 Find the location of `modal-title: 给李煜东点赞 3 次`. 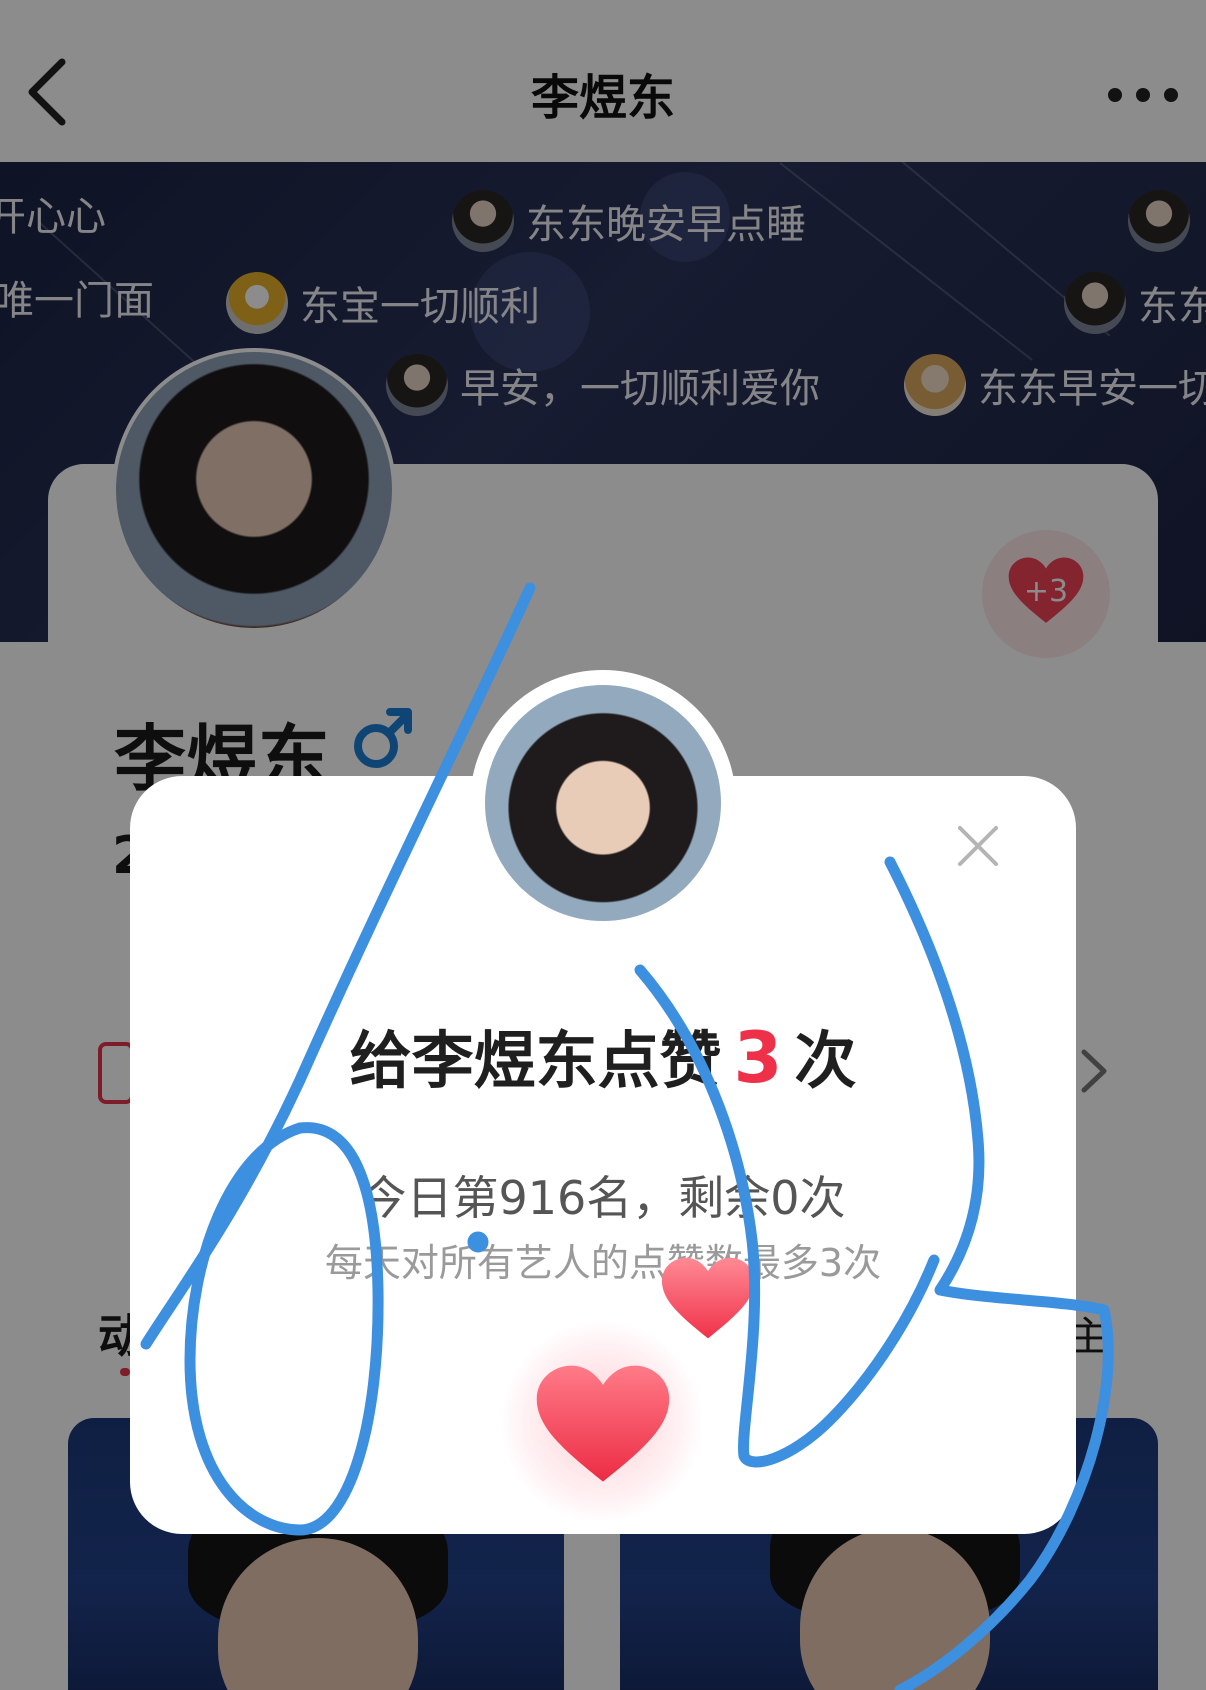

modal-title: 给李煜东点赞 3 次 is located at coordinates (603, 1055).